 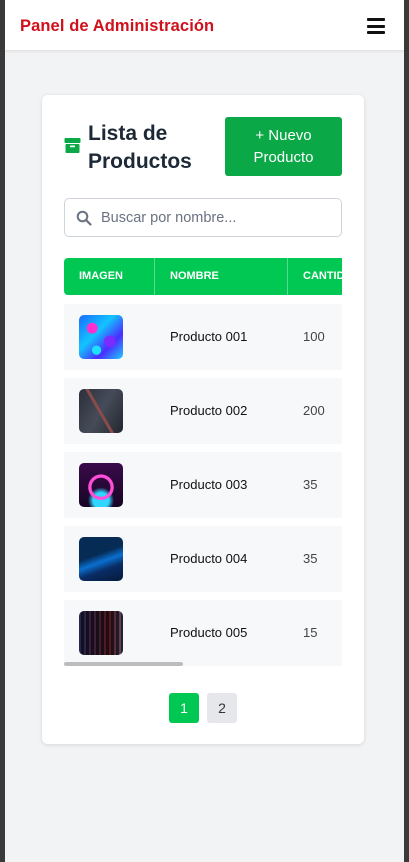 I want to click on product-name: Producto 003, so click(x=209, y=484).